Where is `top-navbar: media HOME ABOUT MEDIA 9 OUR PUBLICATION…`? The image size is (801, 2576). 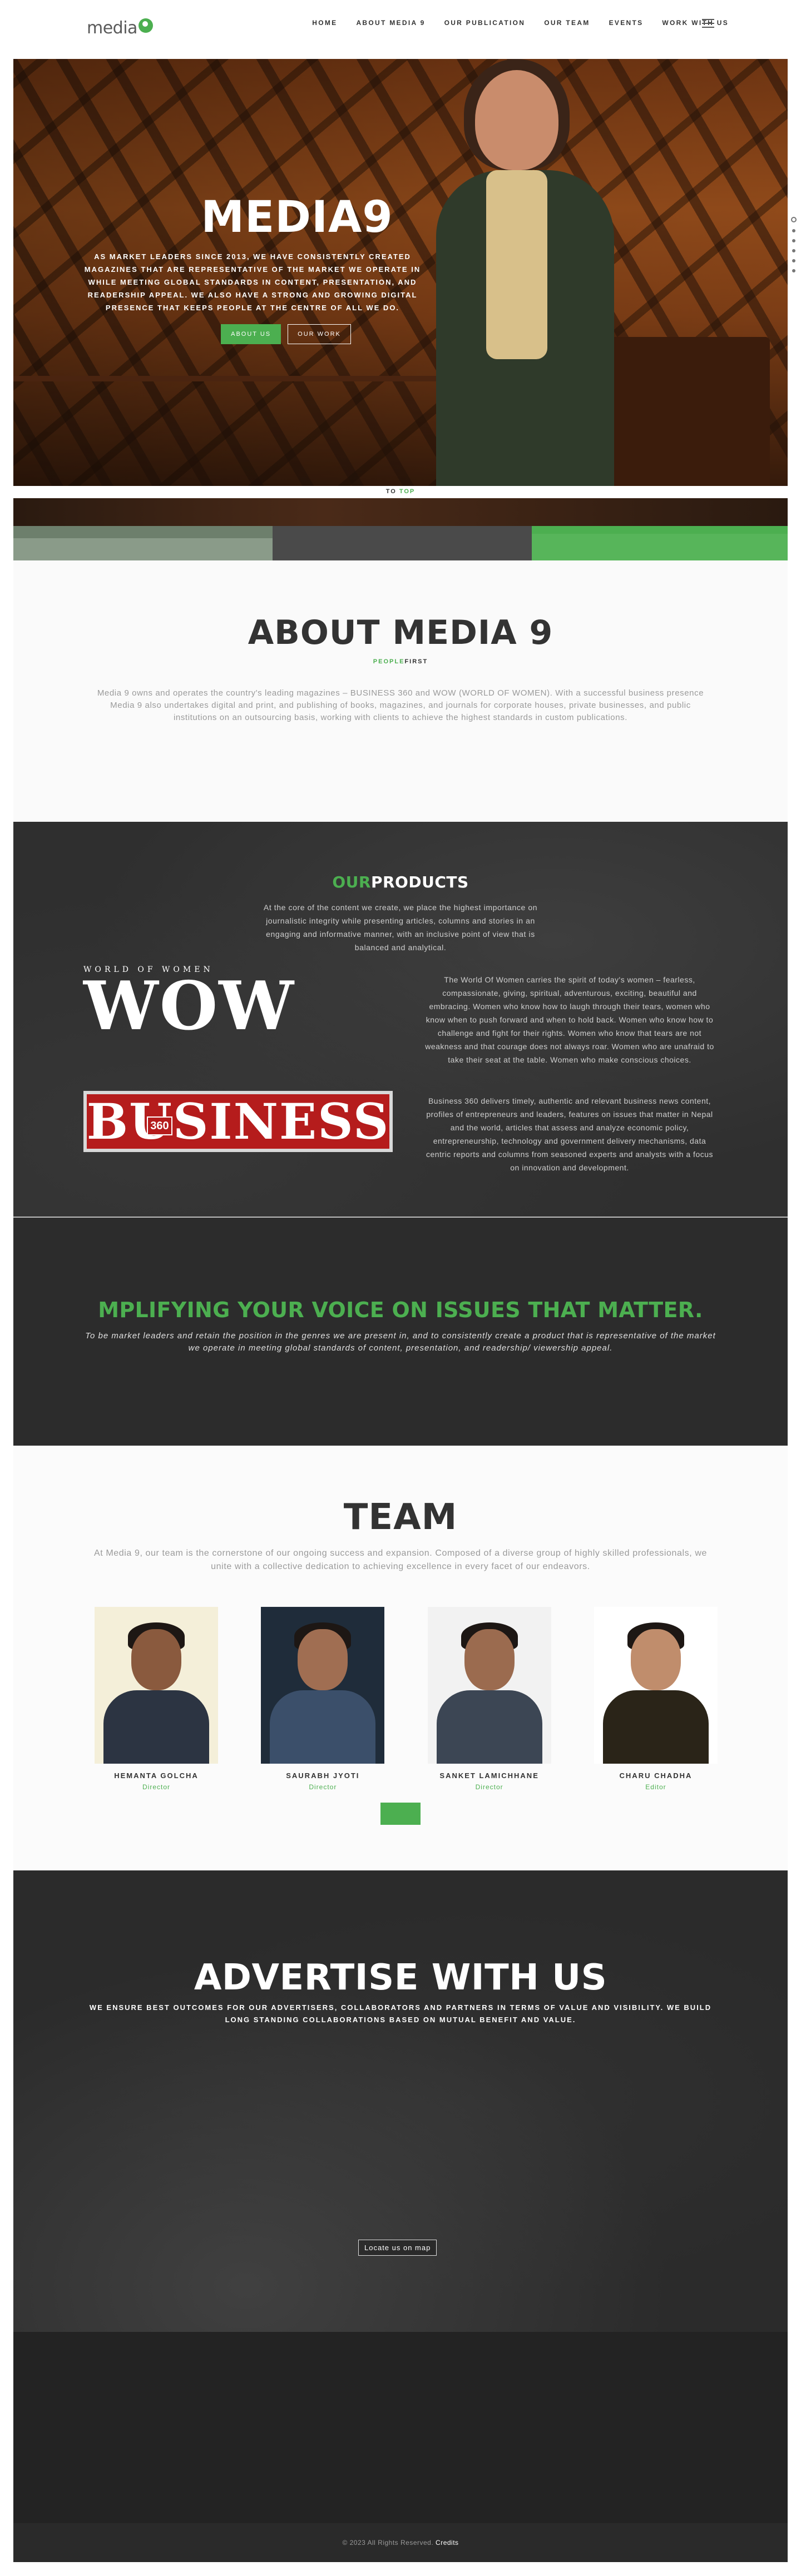
top-navbar: media HOME ABOUT MEDIA 9 OUR PUBLICATION… is located at coordinates (400, 25).